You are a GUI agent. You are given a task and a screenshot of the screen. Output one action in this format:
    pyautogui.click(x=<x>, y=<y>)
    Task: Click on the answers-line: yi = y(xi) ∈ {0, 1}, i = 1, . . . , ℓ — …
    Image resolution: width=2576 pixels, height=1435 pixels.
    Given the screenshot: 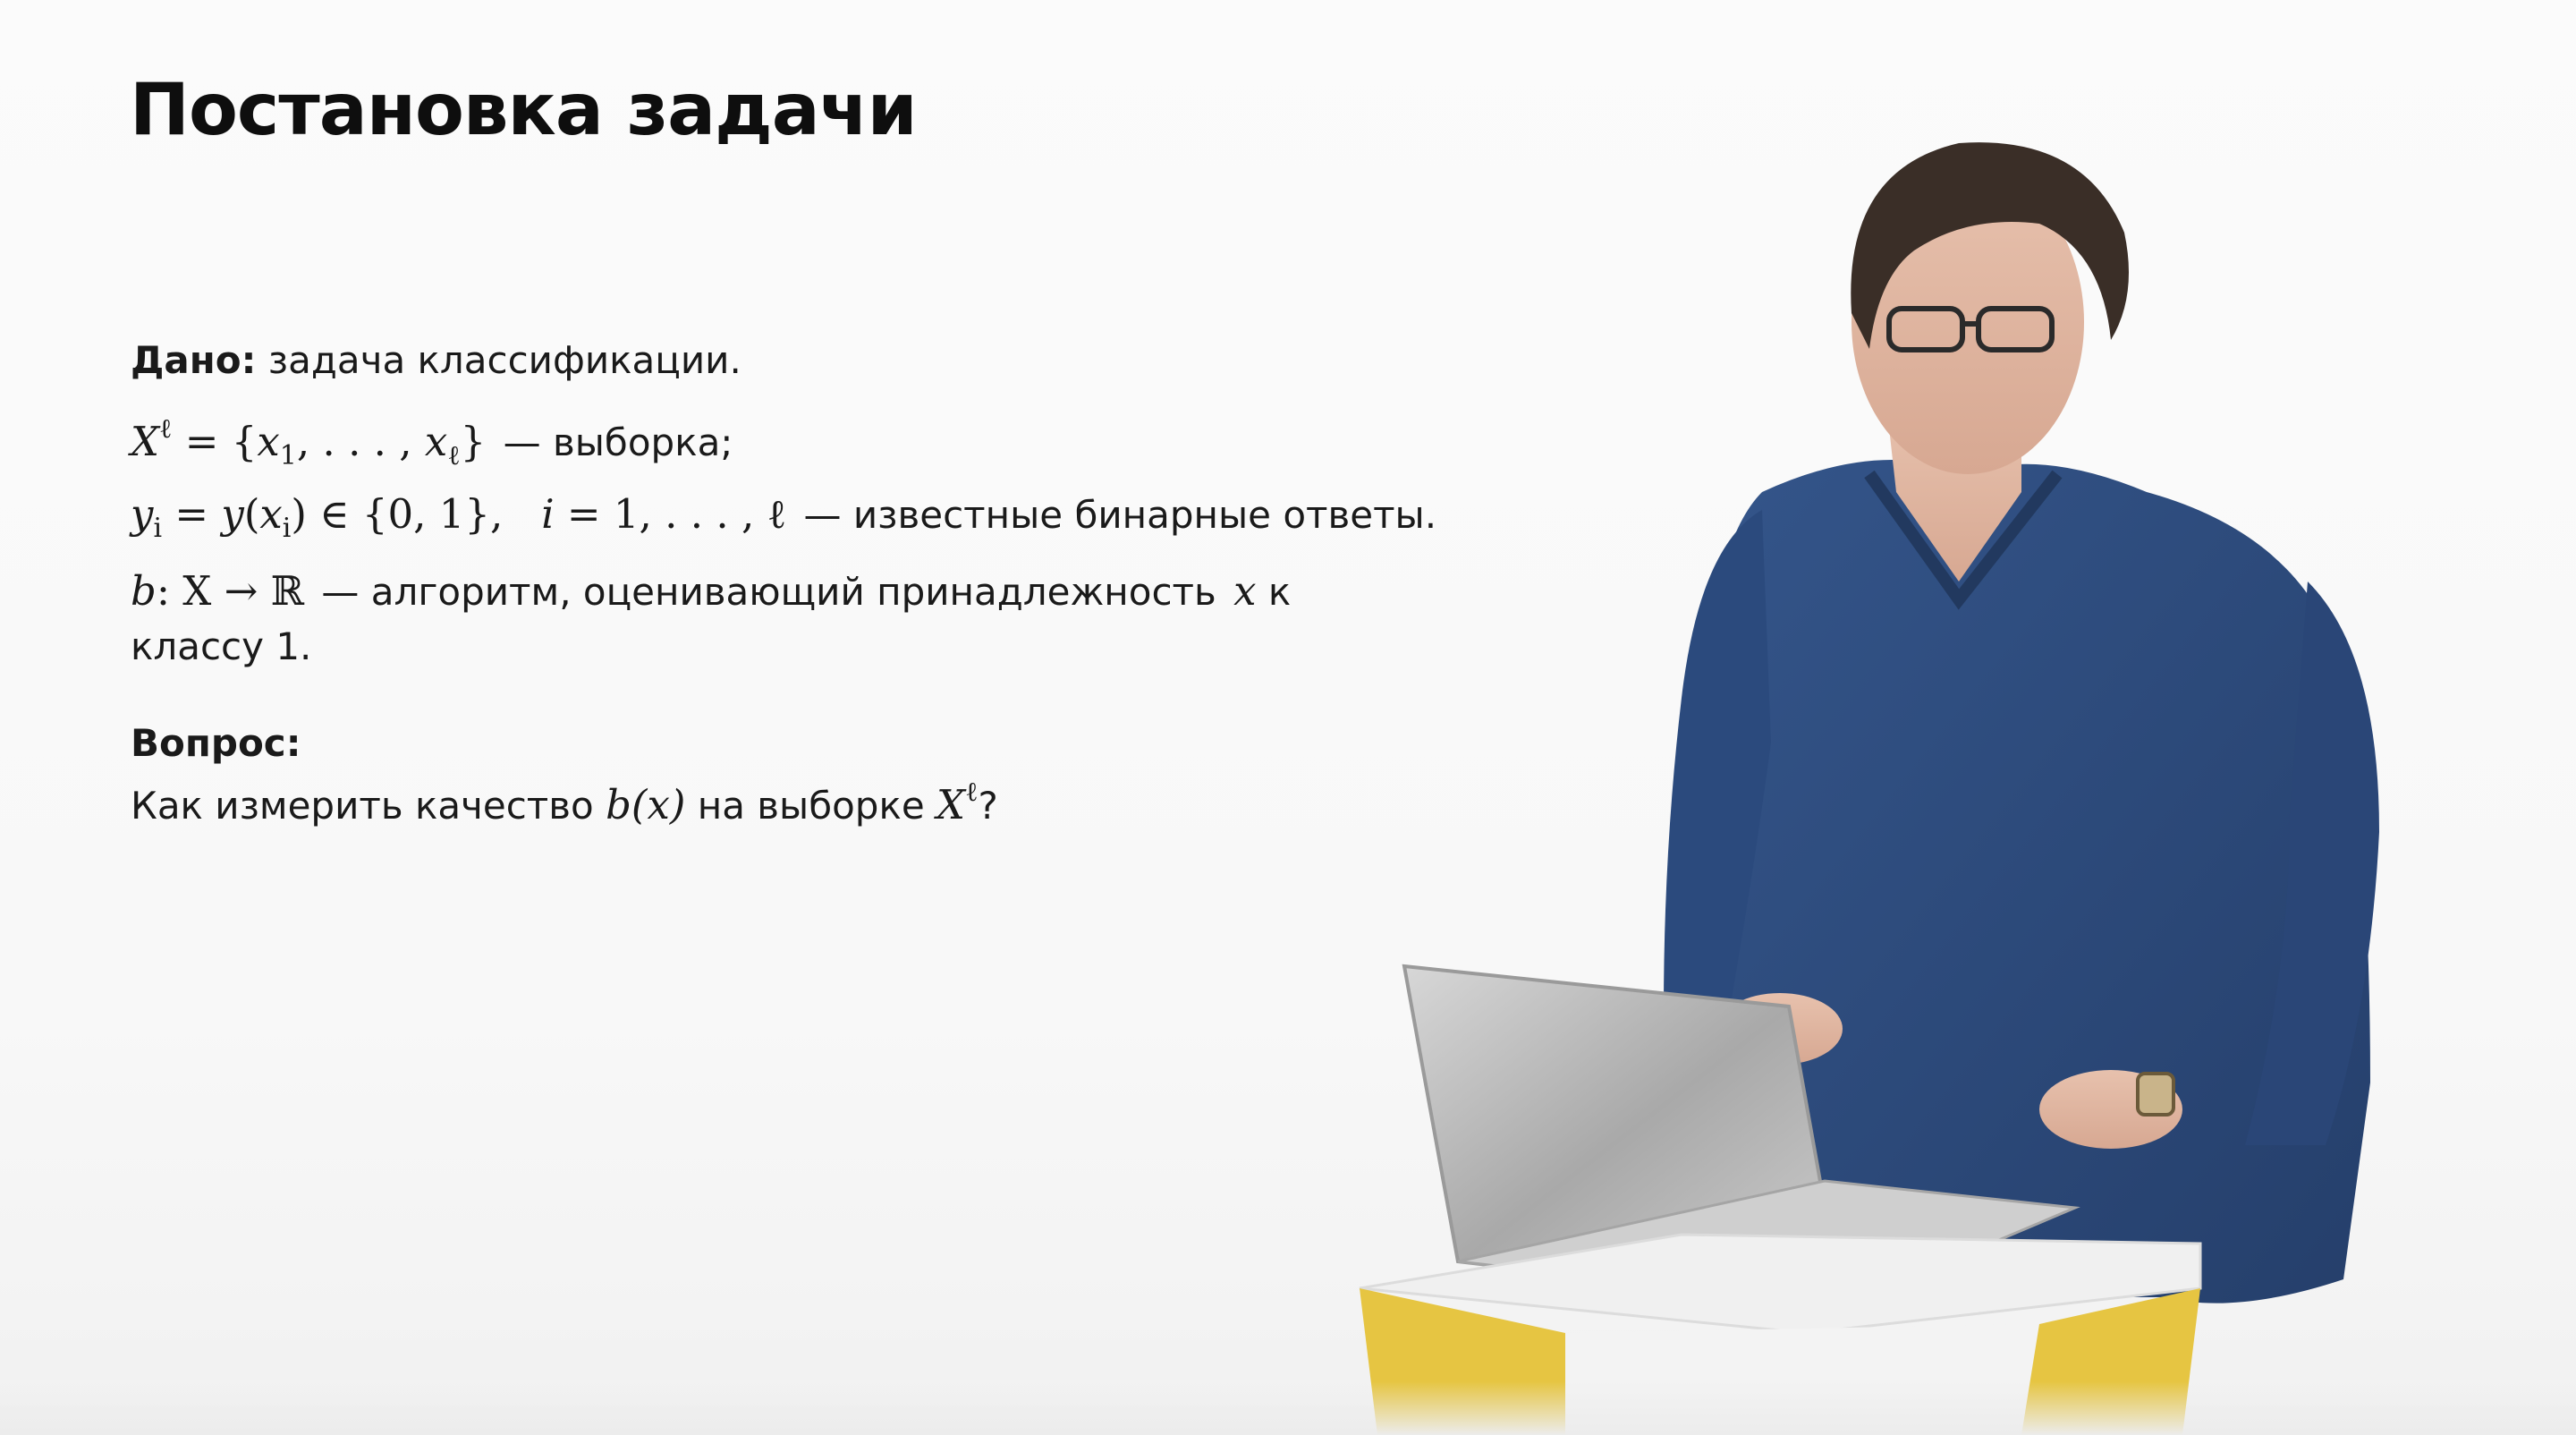 What is the action you would take?
    pyautogui.click(x=786, y=517)
    